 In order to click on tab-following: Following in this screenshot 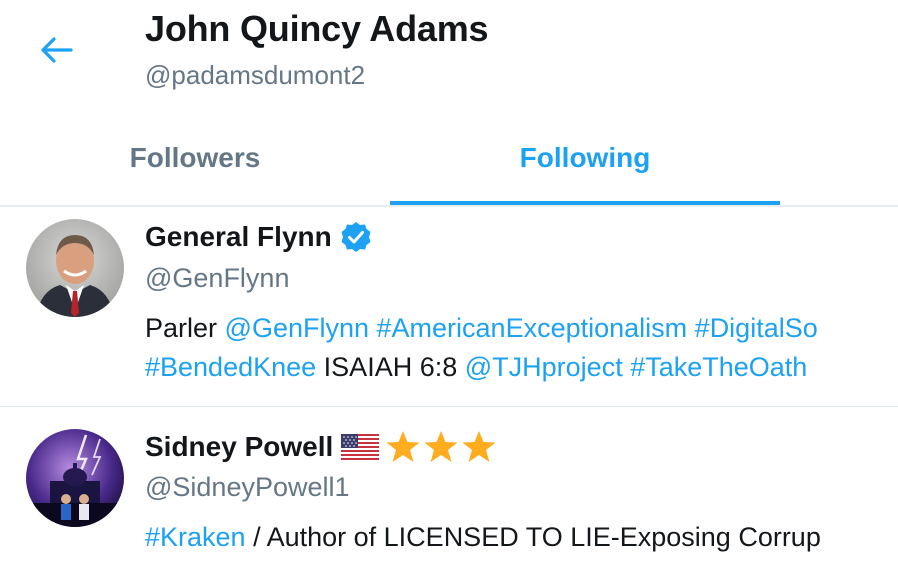, I will do `click(585, 158)`.